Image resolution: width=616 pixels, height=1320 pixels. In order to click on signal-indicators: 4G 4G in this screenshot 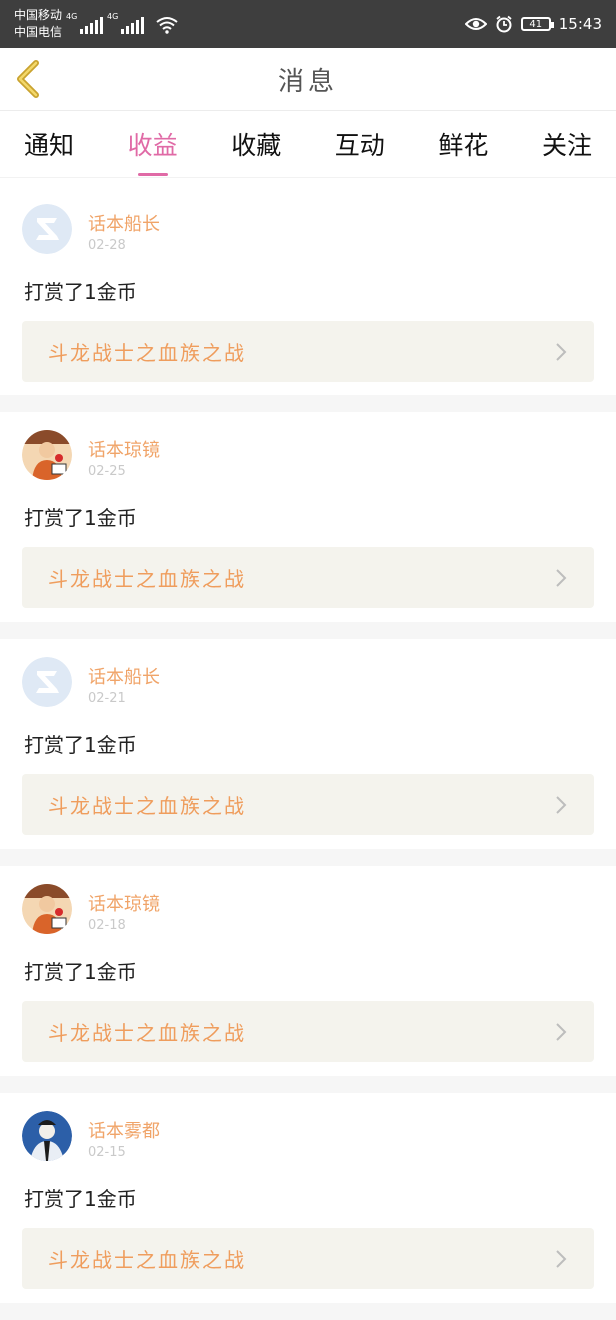, I will do `click(122, 23)`.